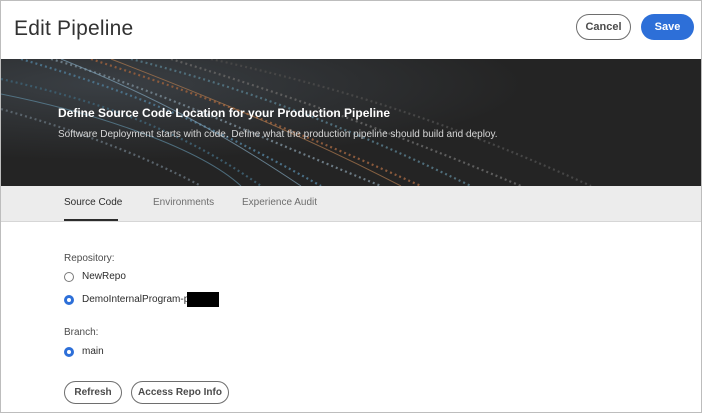 The height and width of the screenshot is (413, 702). I want to click on radio-demo-internal-program, so click(69, 300).